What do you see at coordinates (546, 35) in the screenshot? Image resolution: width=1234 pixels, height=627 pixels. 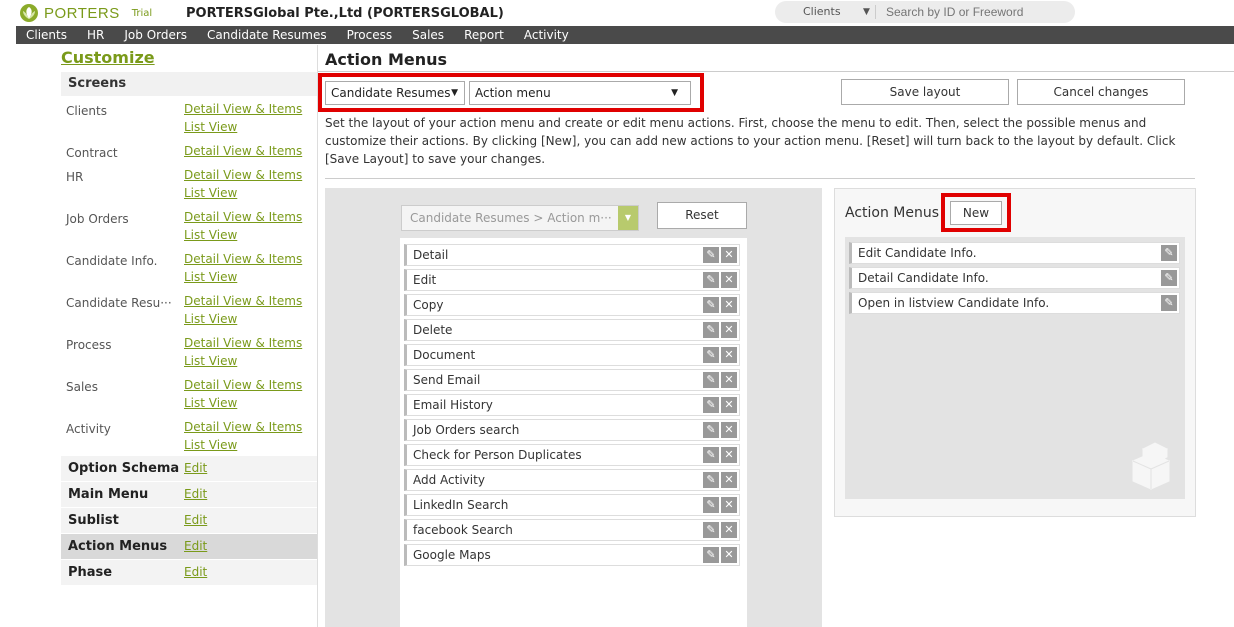 I see `nav-activity: Activity` at bounding box center [546, 35].